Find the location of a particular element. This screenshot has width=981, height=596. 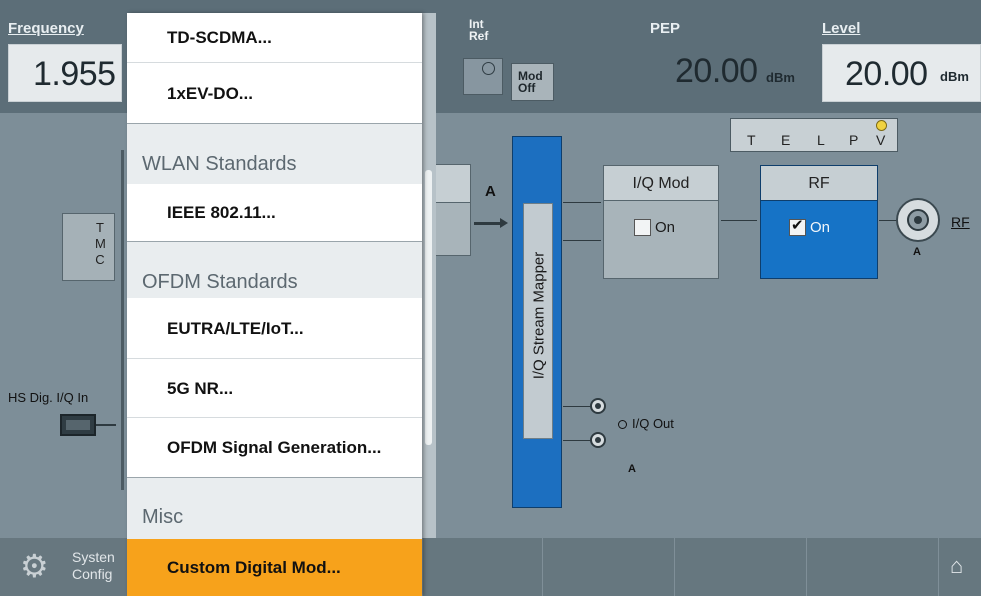

frequency-label: Frequency is located at coordinates (46, 28).